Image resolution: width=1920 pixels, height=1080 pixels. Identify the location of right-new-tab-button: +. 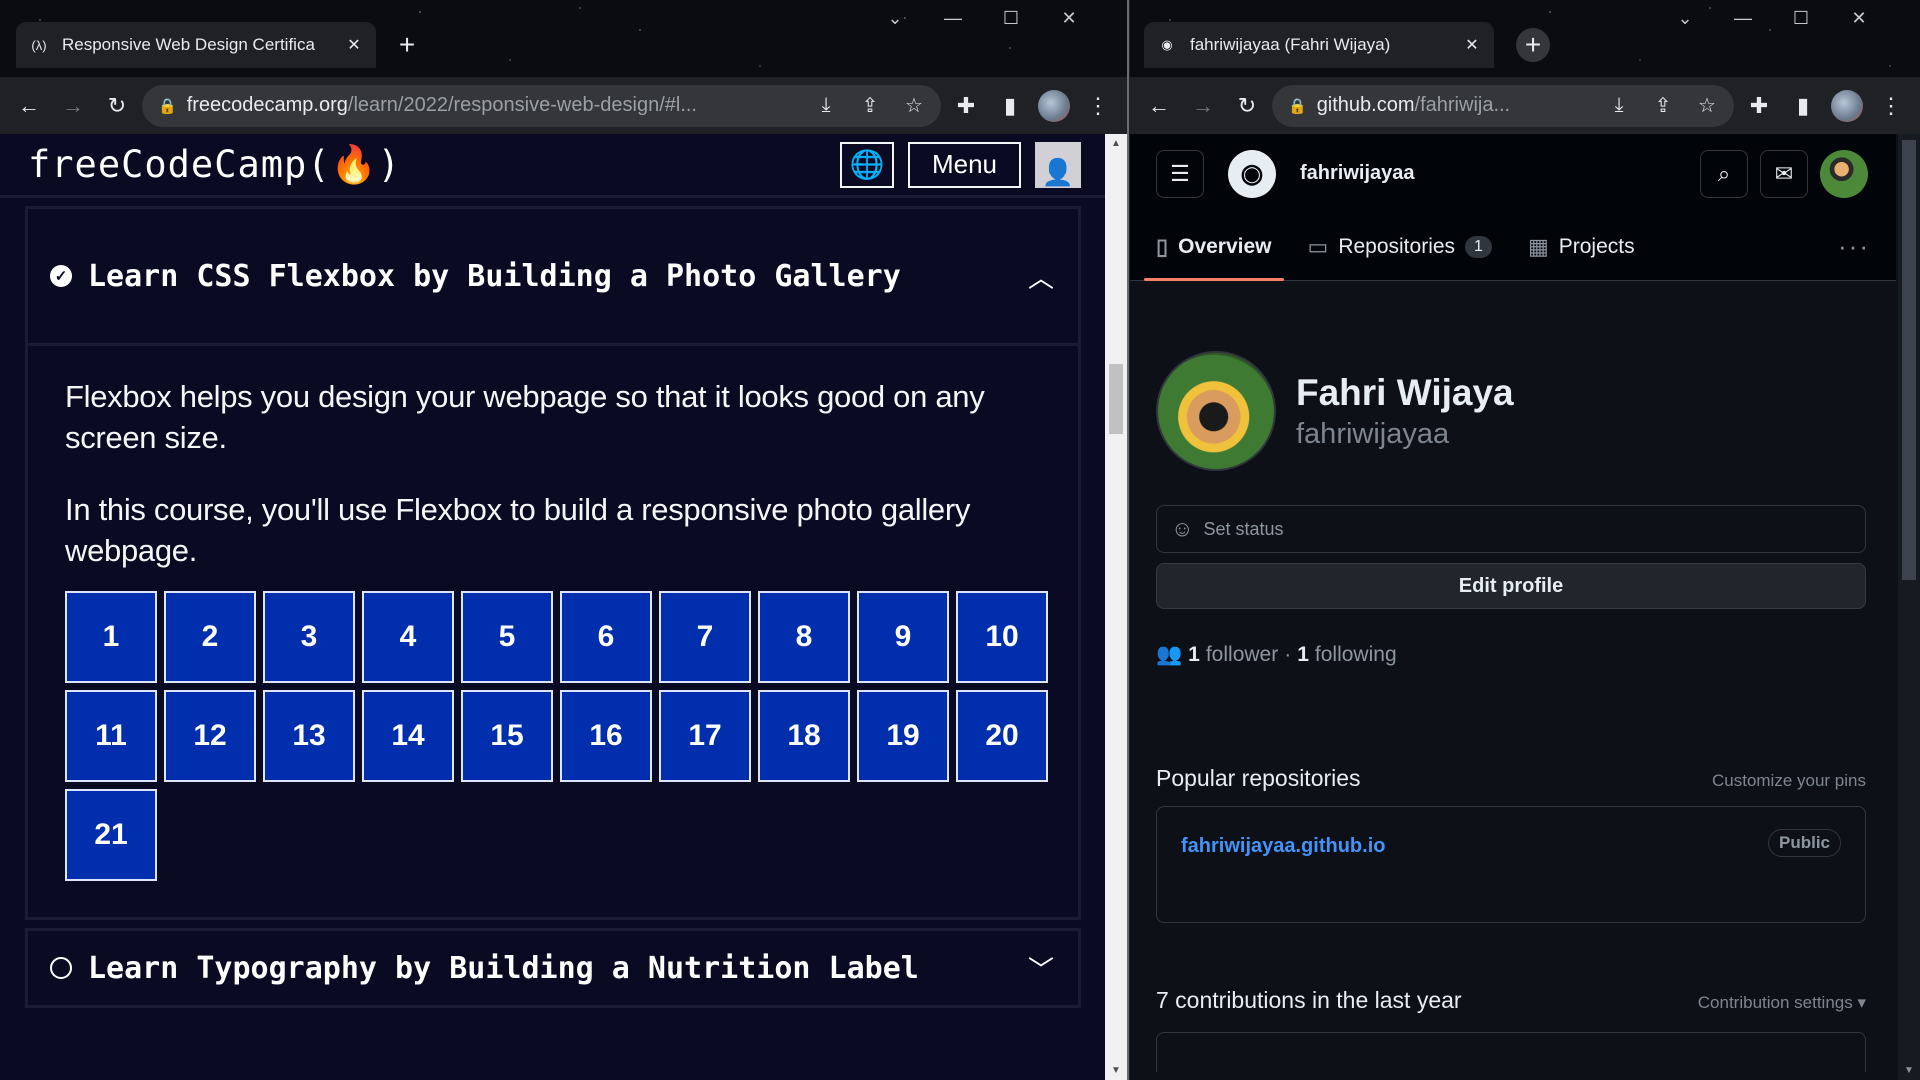
(1533, 45).